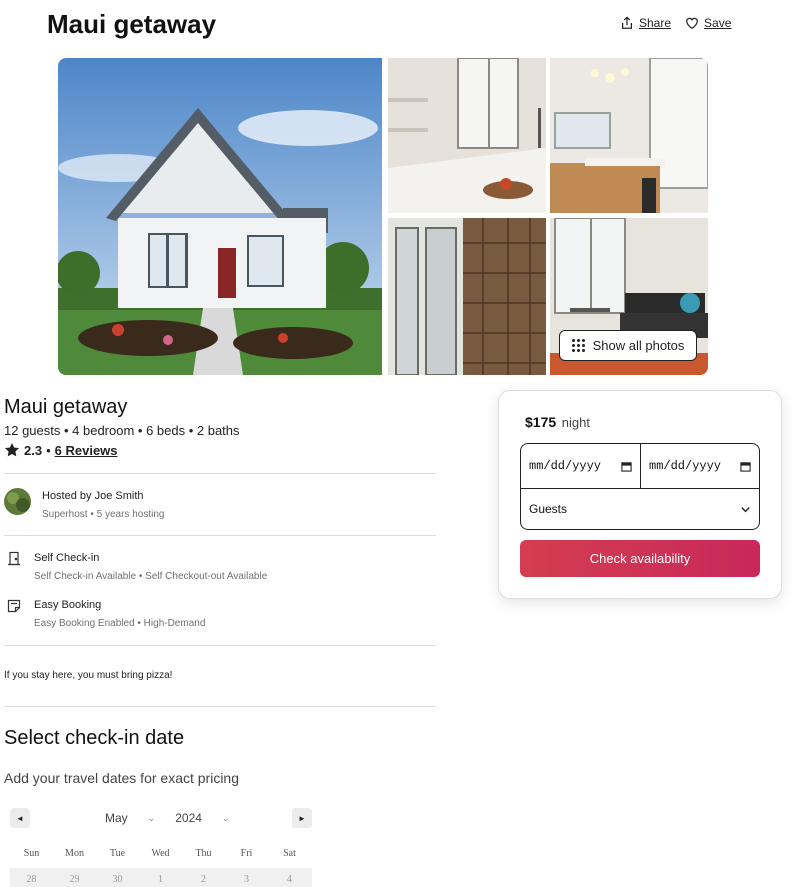 The width and height of the screenshot is (793, 887). Describe the element at coordinates (548, 509) in the screenshot. I see `guests-value: Guests` at that location.